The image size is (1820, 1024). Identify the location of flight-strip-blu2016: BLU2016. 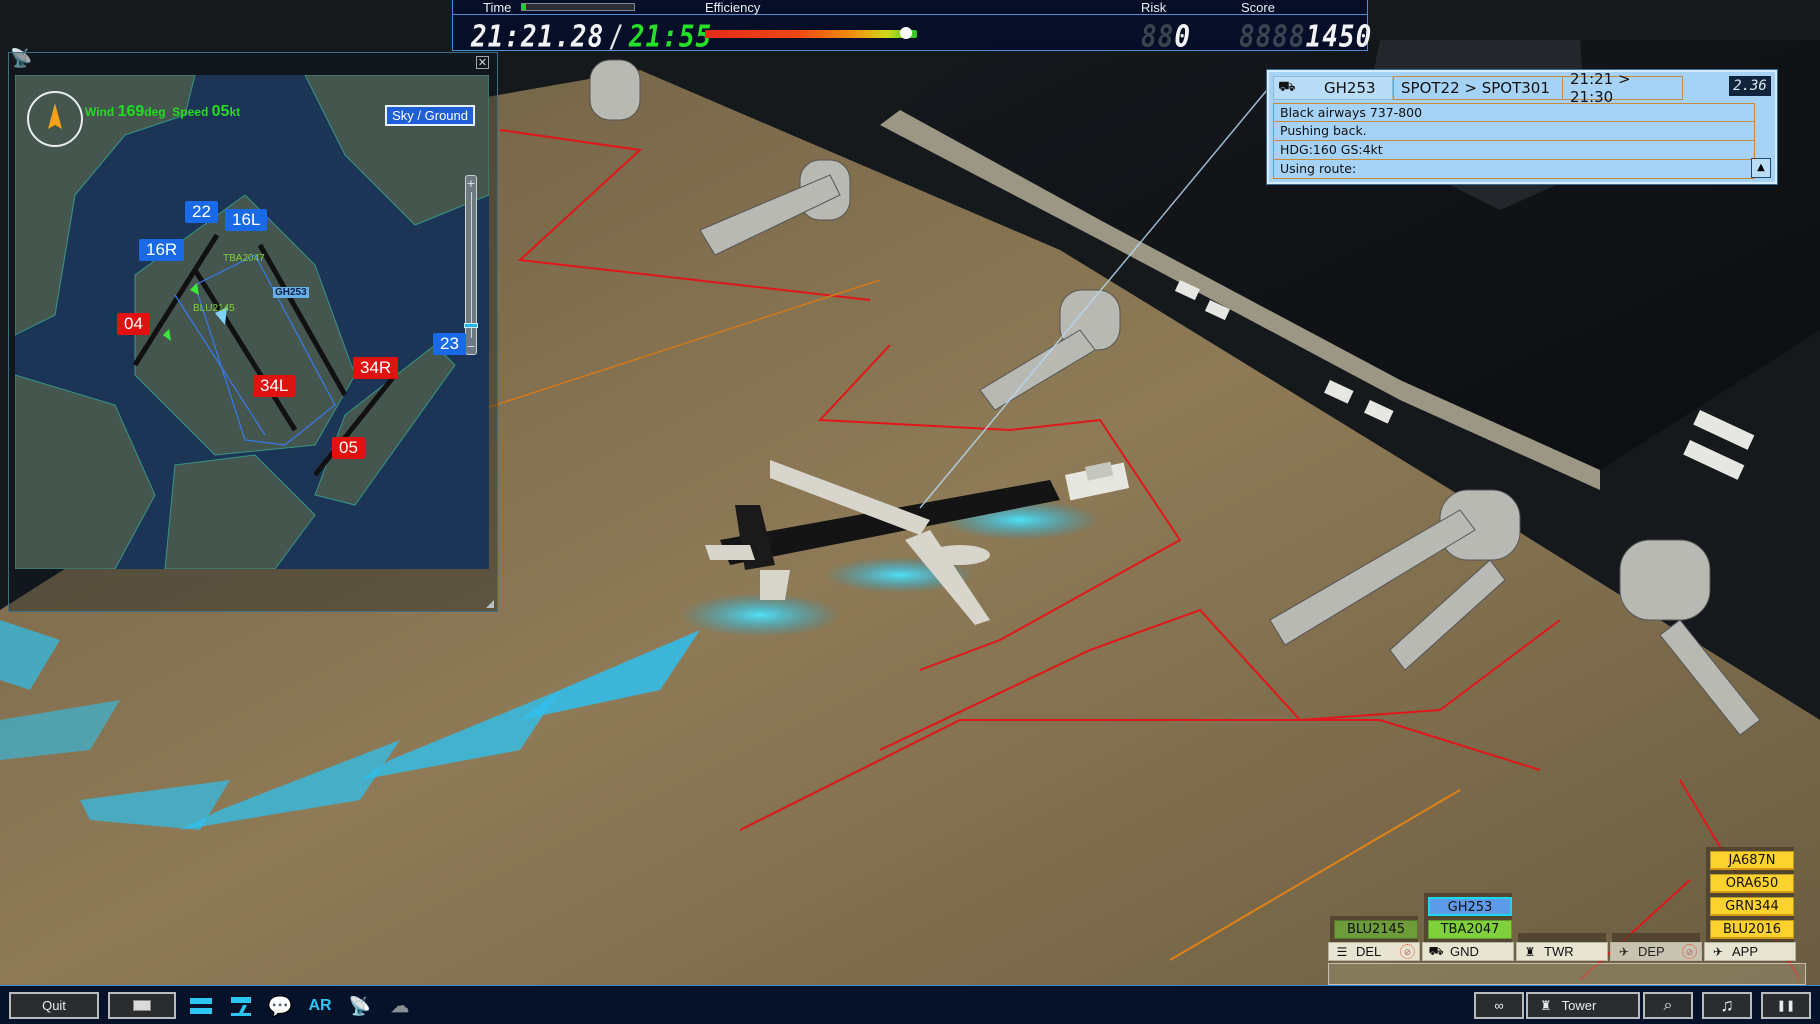
(1752, 929).